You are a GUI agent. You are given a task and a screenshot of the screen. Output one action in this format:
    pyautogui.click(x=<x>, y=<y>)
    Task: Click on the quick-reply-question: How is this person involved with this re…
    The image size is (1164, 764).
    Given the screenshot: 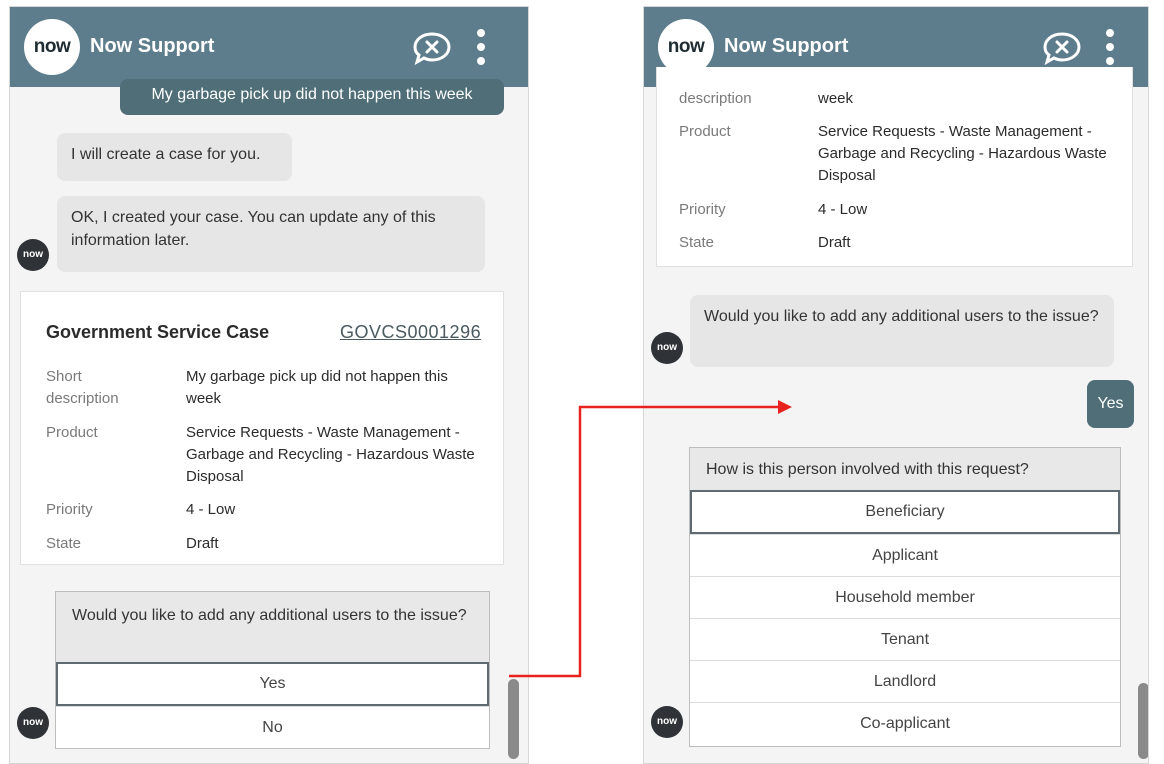 What is the action you would take?
    pyautogui.click(x=867, y=469)
    